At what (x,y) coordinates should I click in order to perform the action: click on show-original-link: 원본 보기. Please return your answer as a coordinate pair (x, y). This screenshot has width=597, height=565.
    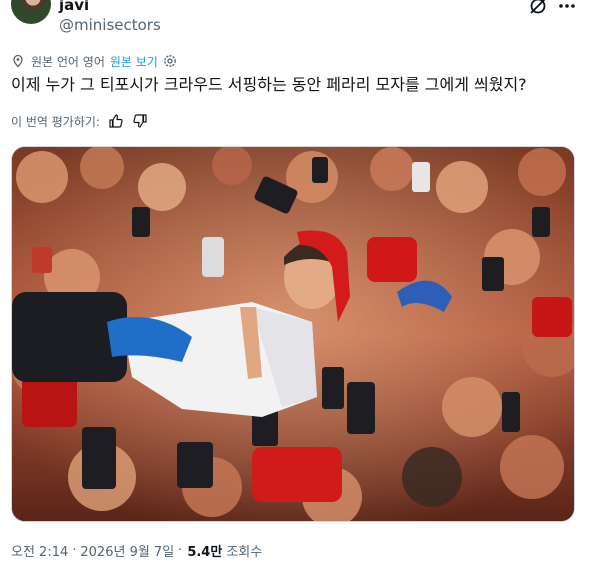
    Looking at the image, I should click on (134, 61).